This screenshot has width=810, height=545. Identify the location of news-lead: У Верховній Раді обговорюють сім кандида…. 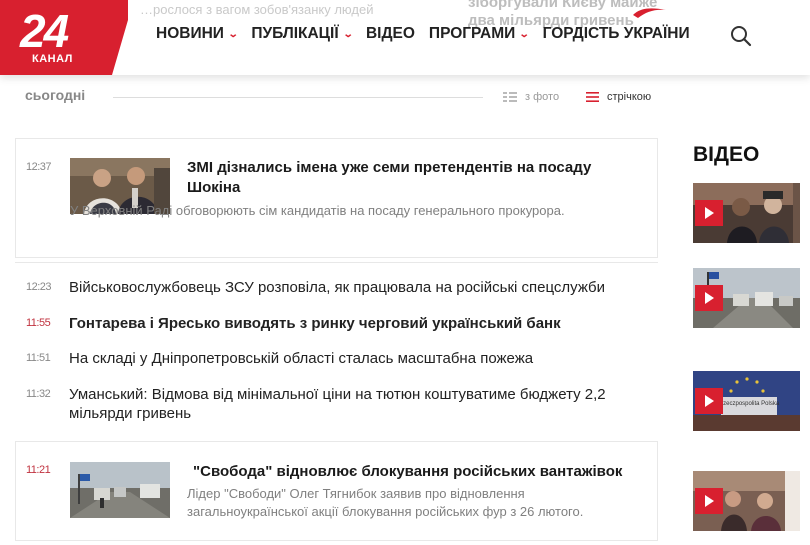
(330, 211).